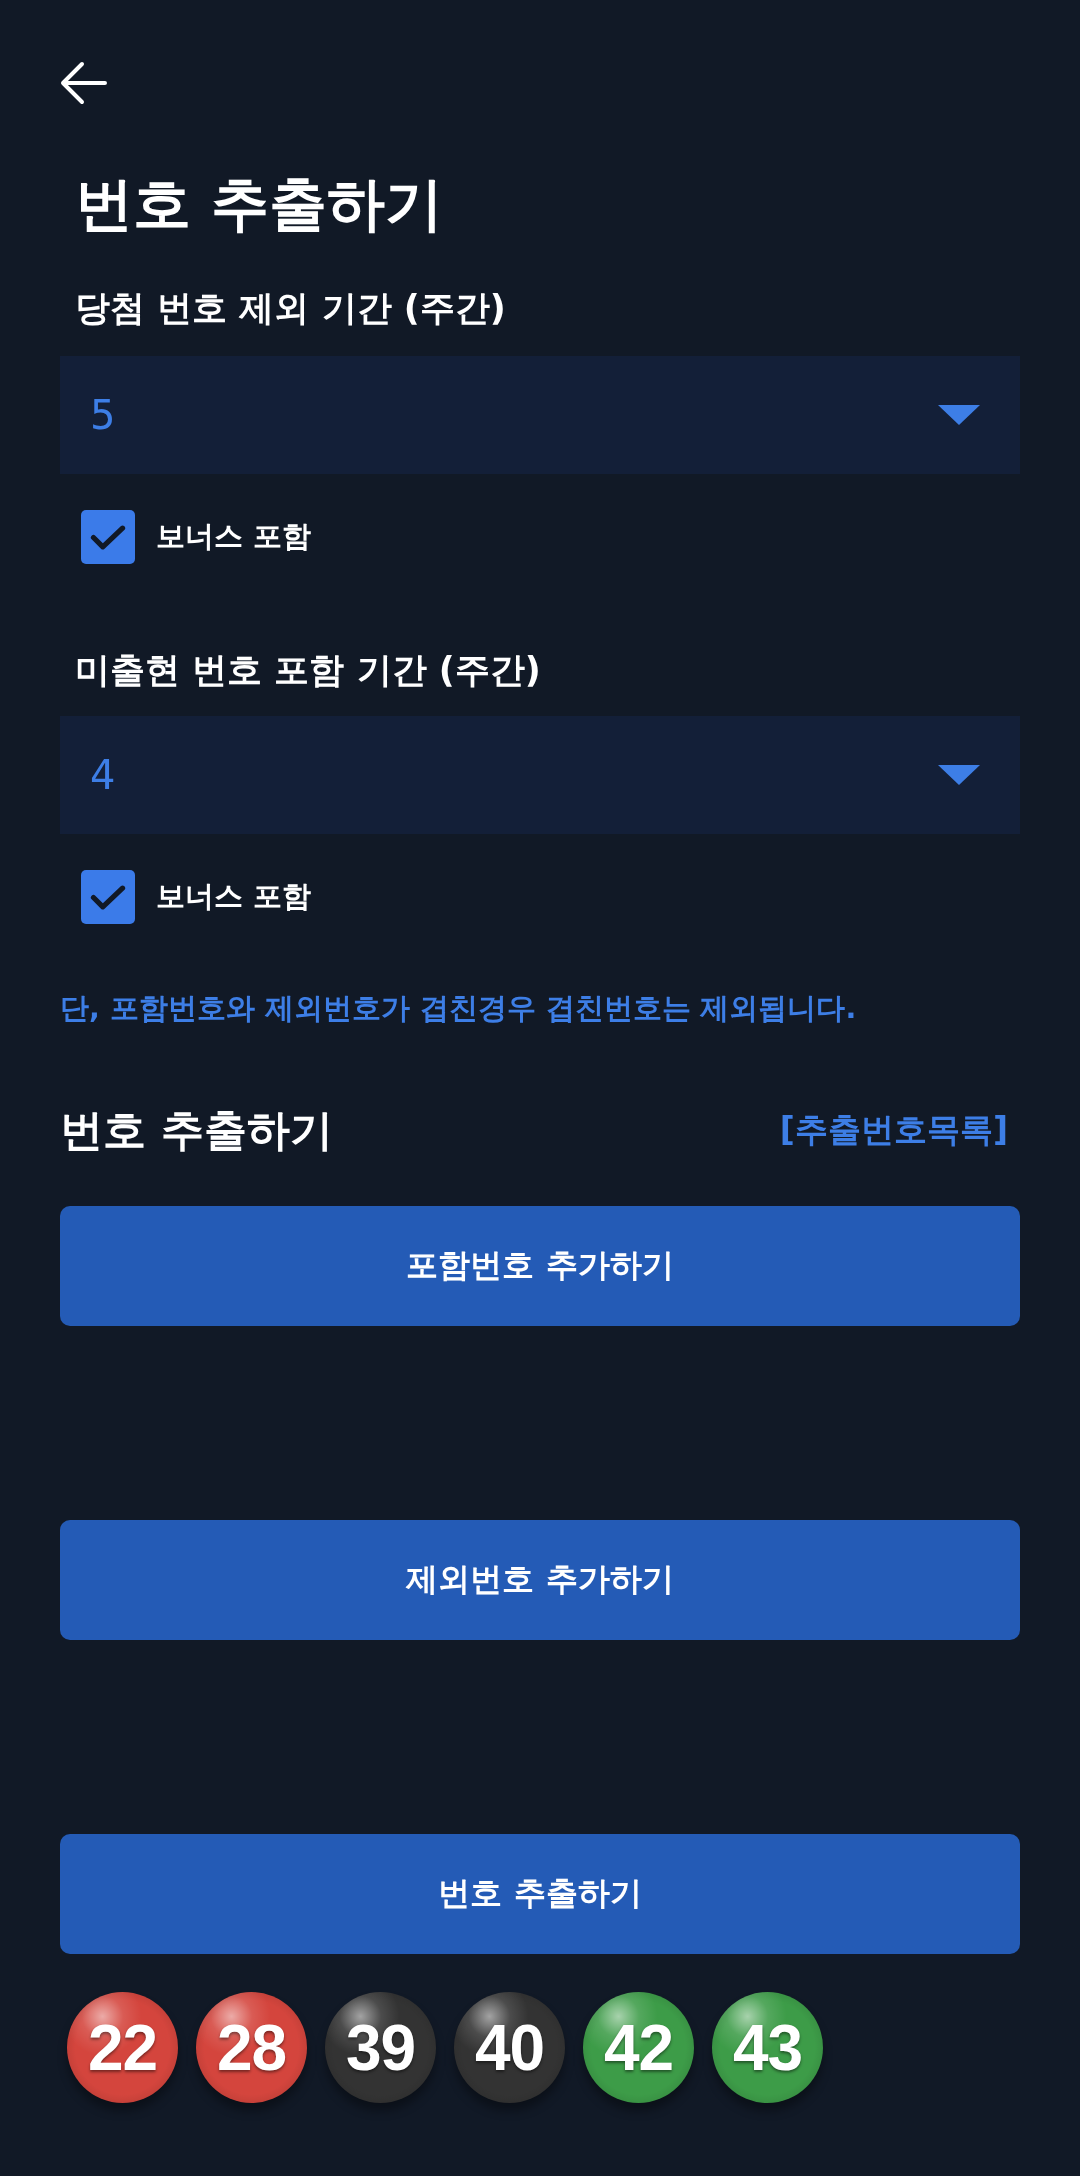 This screenshot has height=2176, width=1080. I want to click on lotto-ball: 39, so click(380, 2047).